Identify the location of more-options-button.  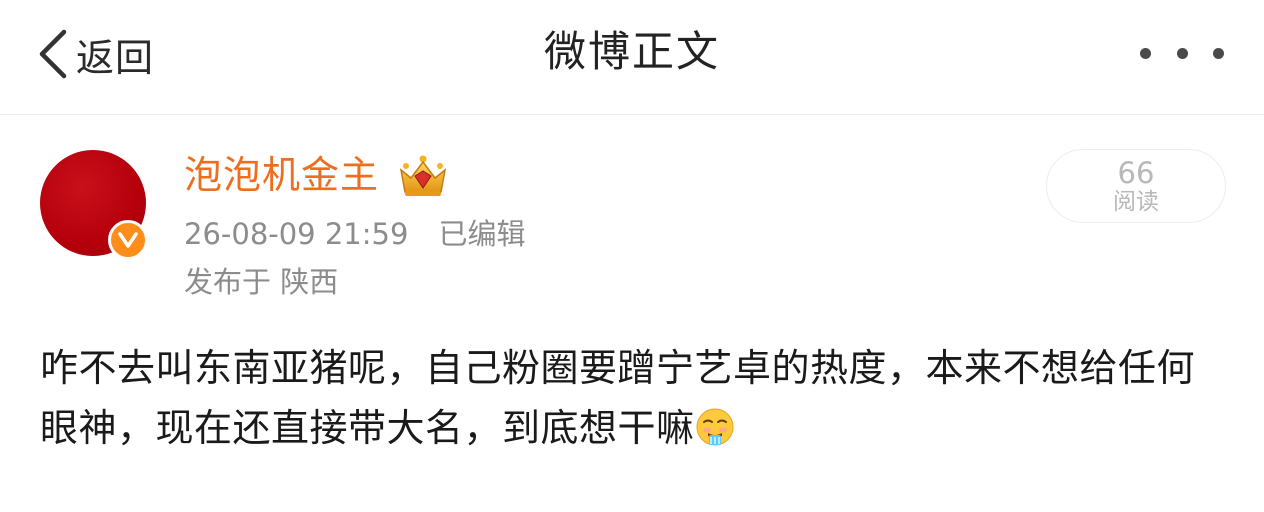
(1182, 53).